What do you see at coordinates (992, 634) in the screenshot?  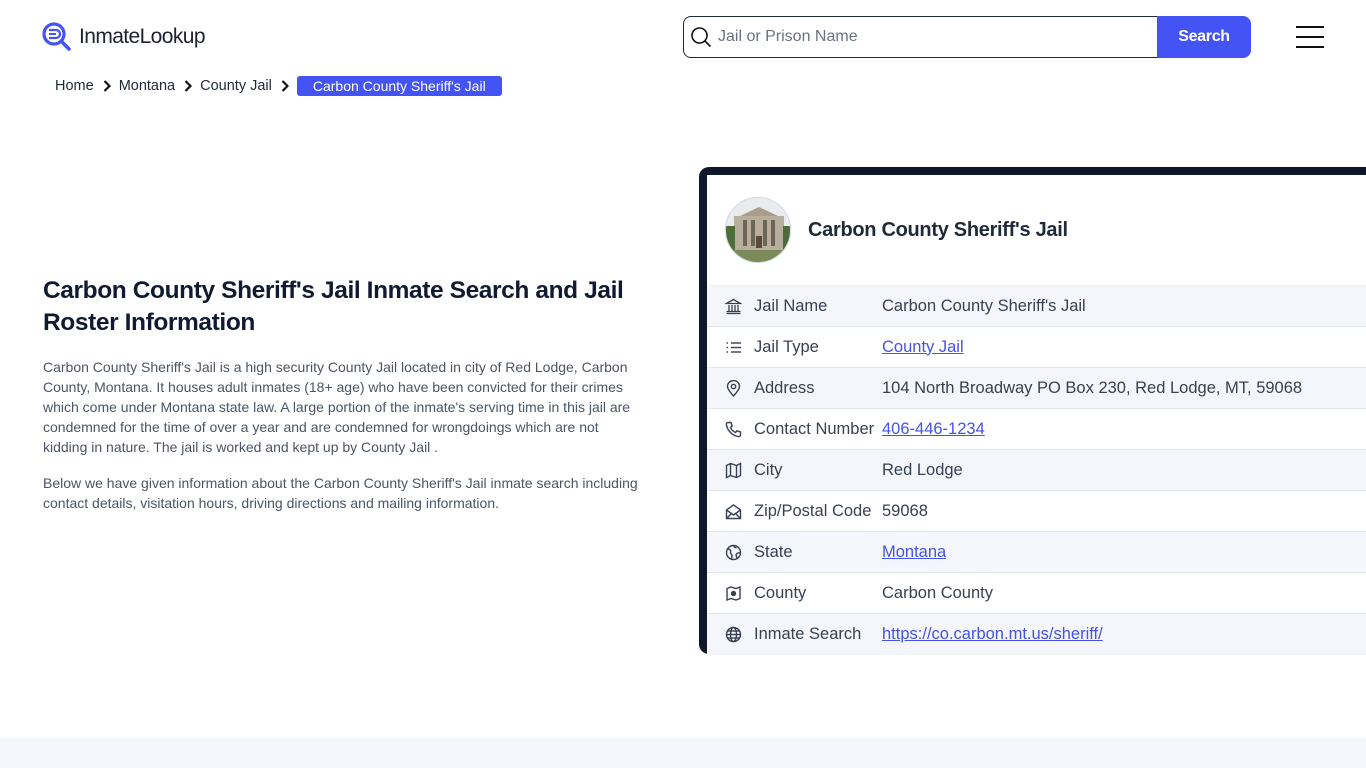 I see `inmate-search-link: https://co.carbon.mt.us/sheriff/` at bounding box center [992, 634].